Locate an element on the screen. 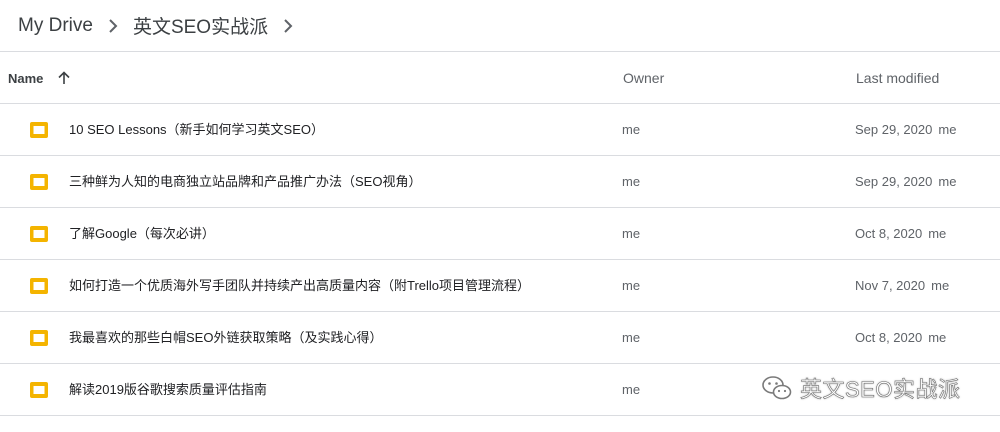 Image resolution: width=1000 pixels, height=432 pixels. breadcrumb: My Drive 英文SEO实战派 is located at coordinates (500, 26).